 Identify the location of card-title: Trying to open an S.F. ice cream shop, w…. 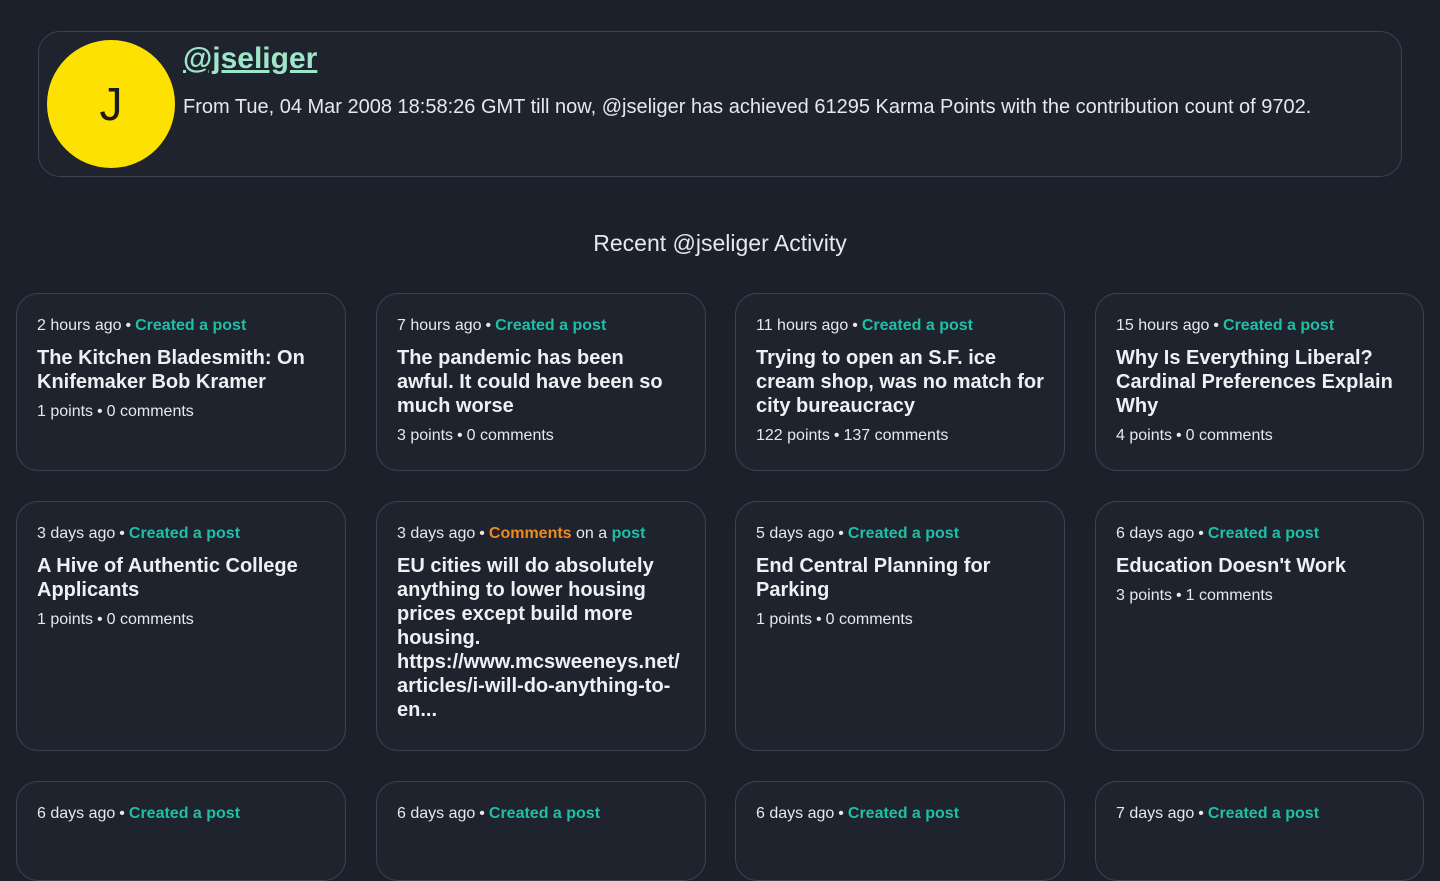
(900, 382).